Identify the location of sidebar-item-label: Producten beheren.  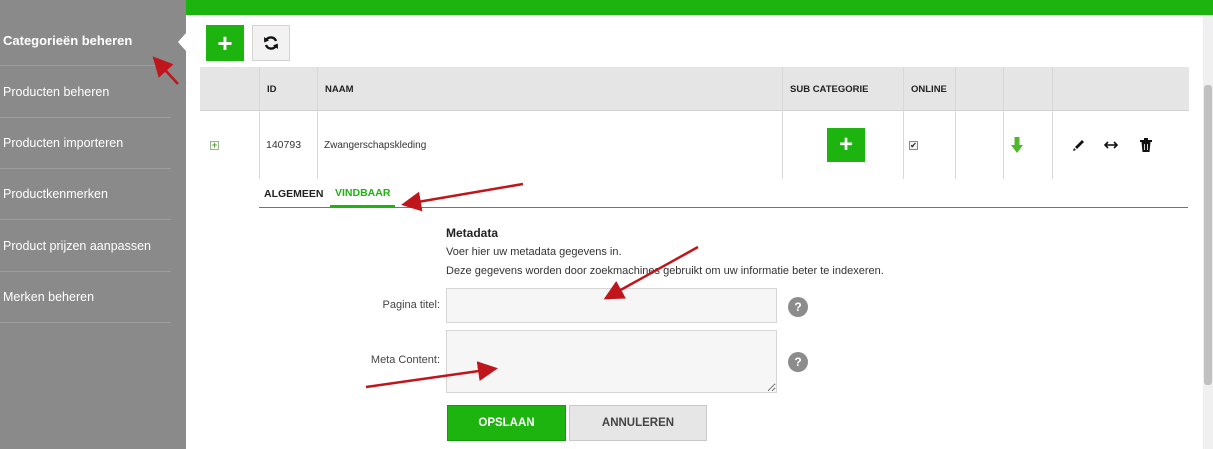
(56, 92).